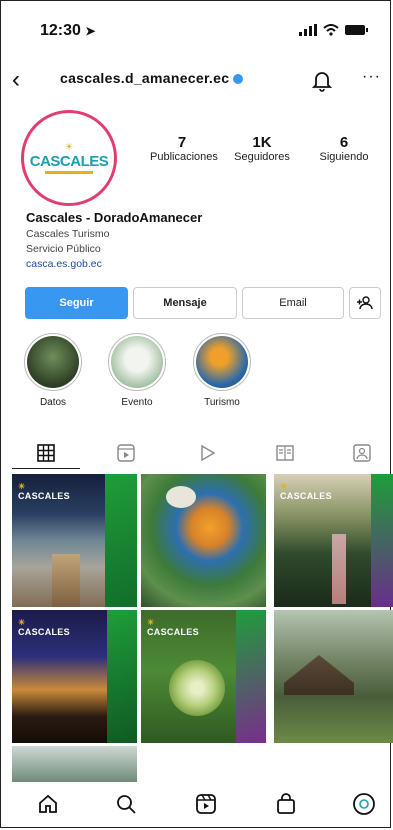  I want to click on status-icons, so click(334, 30).